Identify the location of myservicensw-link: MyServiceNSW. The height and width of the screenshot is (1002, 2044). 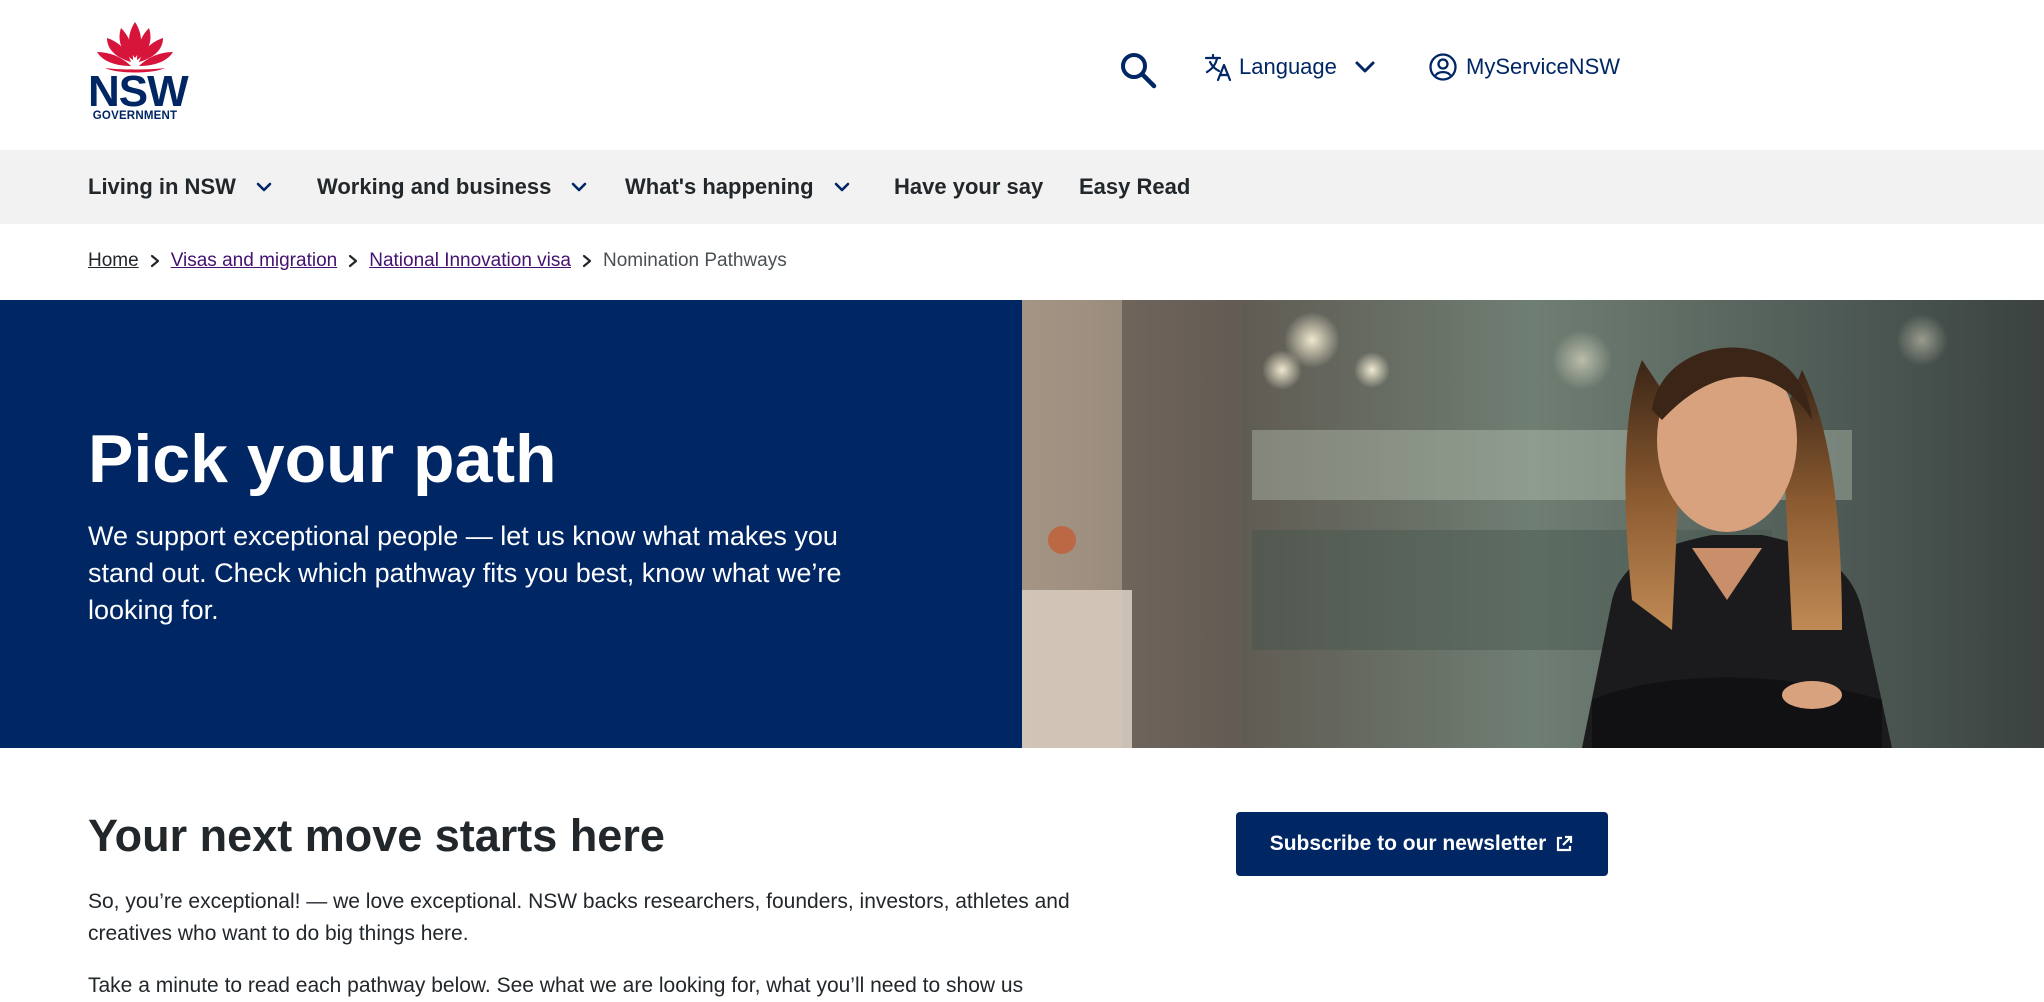
(1524, 67).